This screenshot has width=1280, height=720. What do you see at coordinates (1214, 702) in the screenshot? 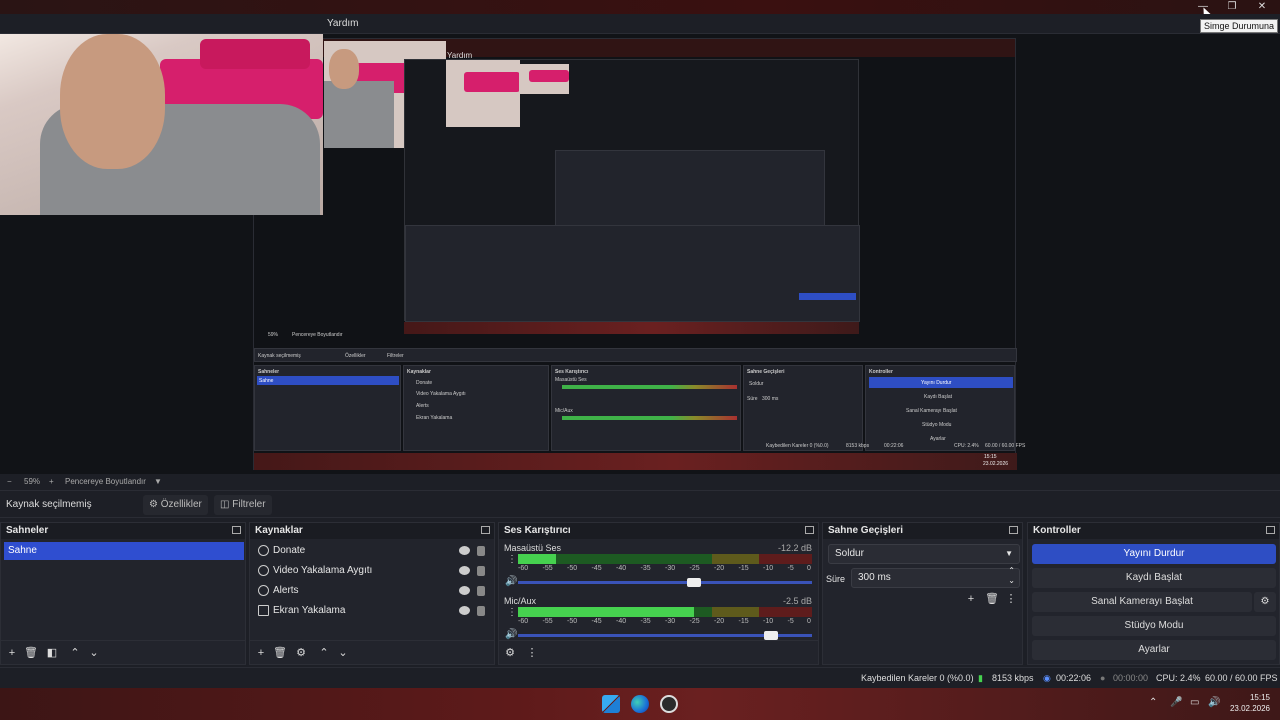
I see `volume-icon: 🔊` at bounding box center [1214, 702].